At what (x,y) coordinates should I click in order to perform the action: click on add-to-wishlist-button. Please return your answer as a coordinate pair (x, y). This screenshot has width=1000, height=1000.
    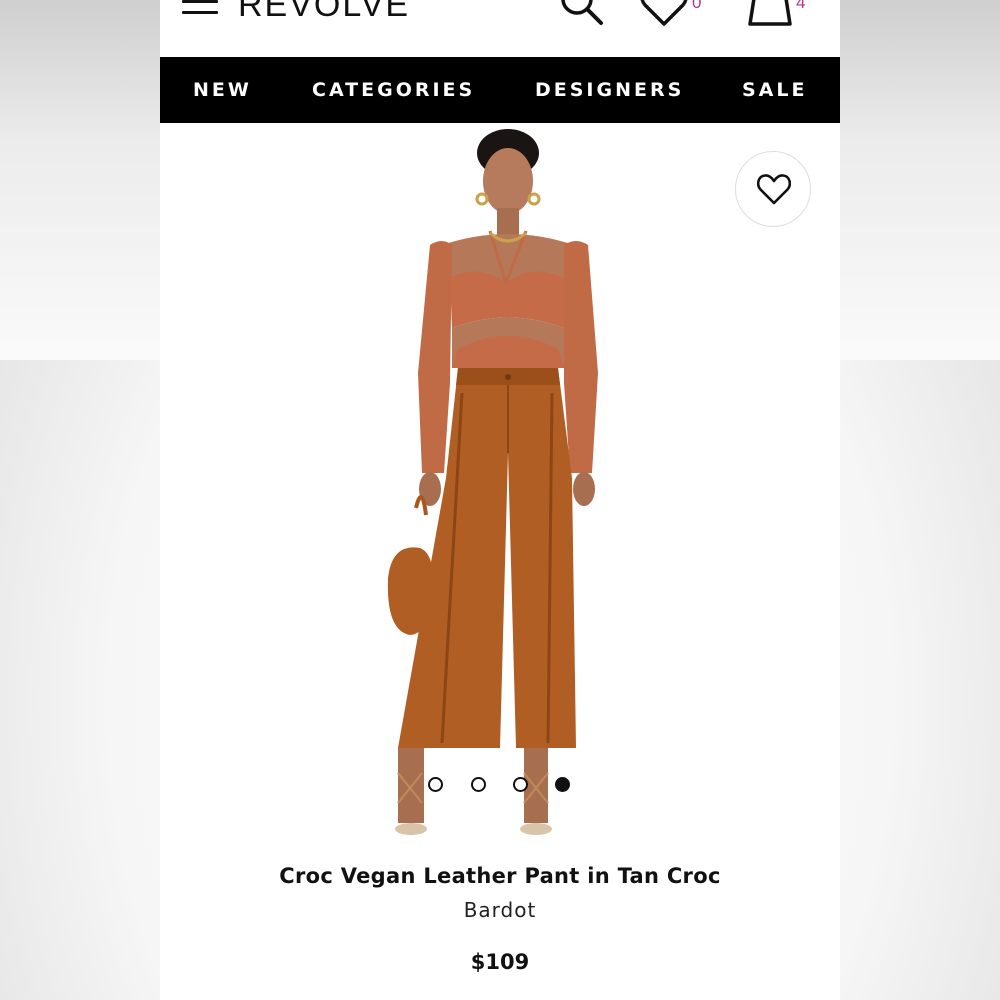
    Looking at the image, I should click on (773, 189).